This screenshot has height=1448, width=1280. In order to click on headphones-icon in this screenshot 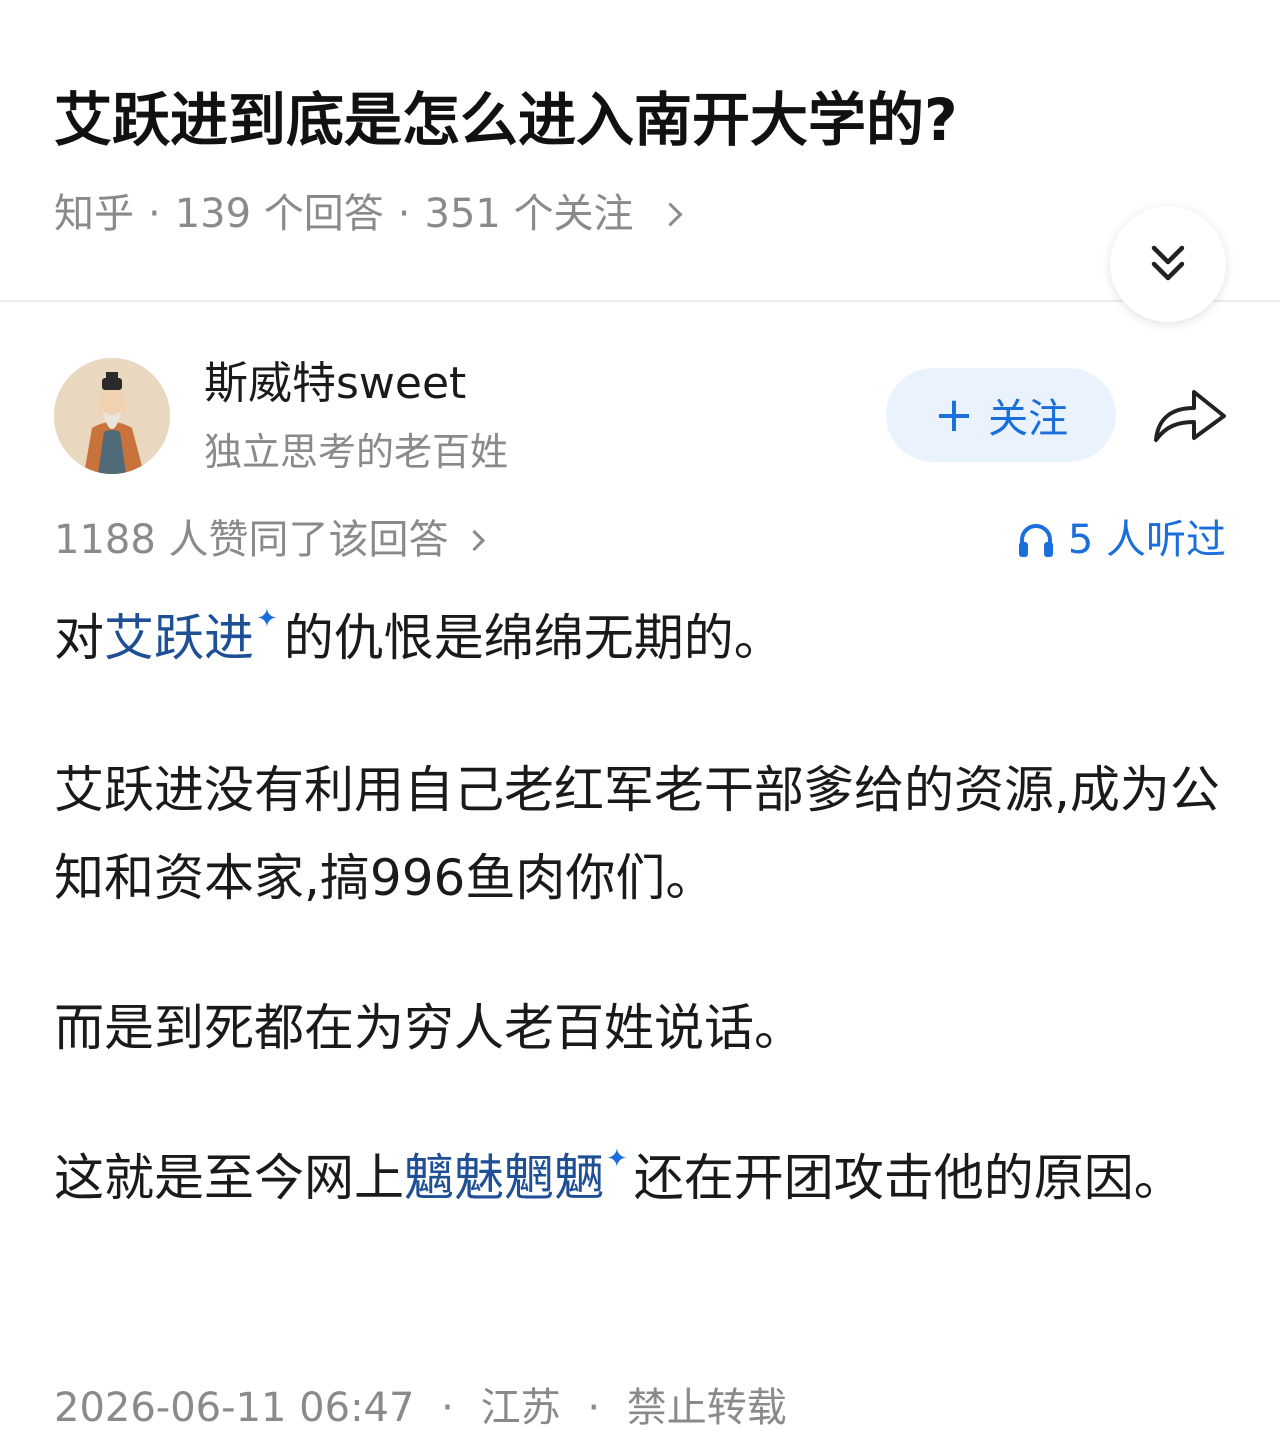, I will do `click(1035, 540)`.